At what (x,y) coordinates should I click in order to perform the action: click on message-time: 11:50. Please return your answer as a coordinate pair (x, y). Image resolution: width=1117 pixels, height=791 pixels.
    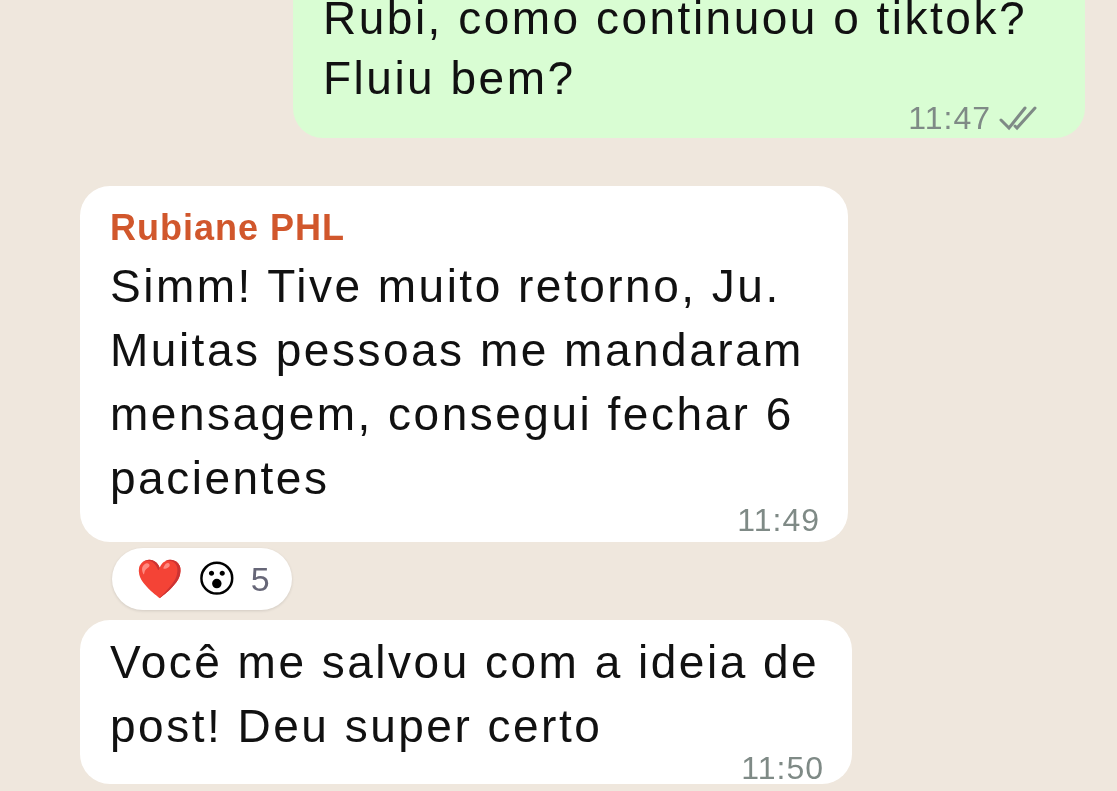
    Looking at the image, I should click on (782, 768).